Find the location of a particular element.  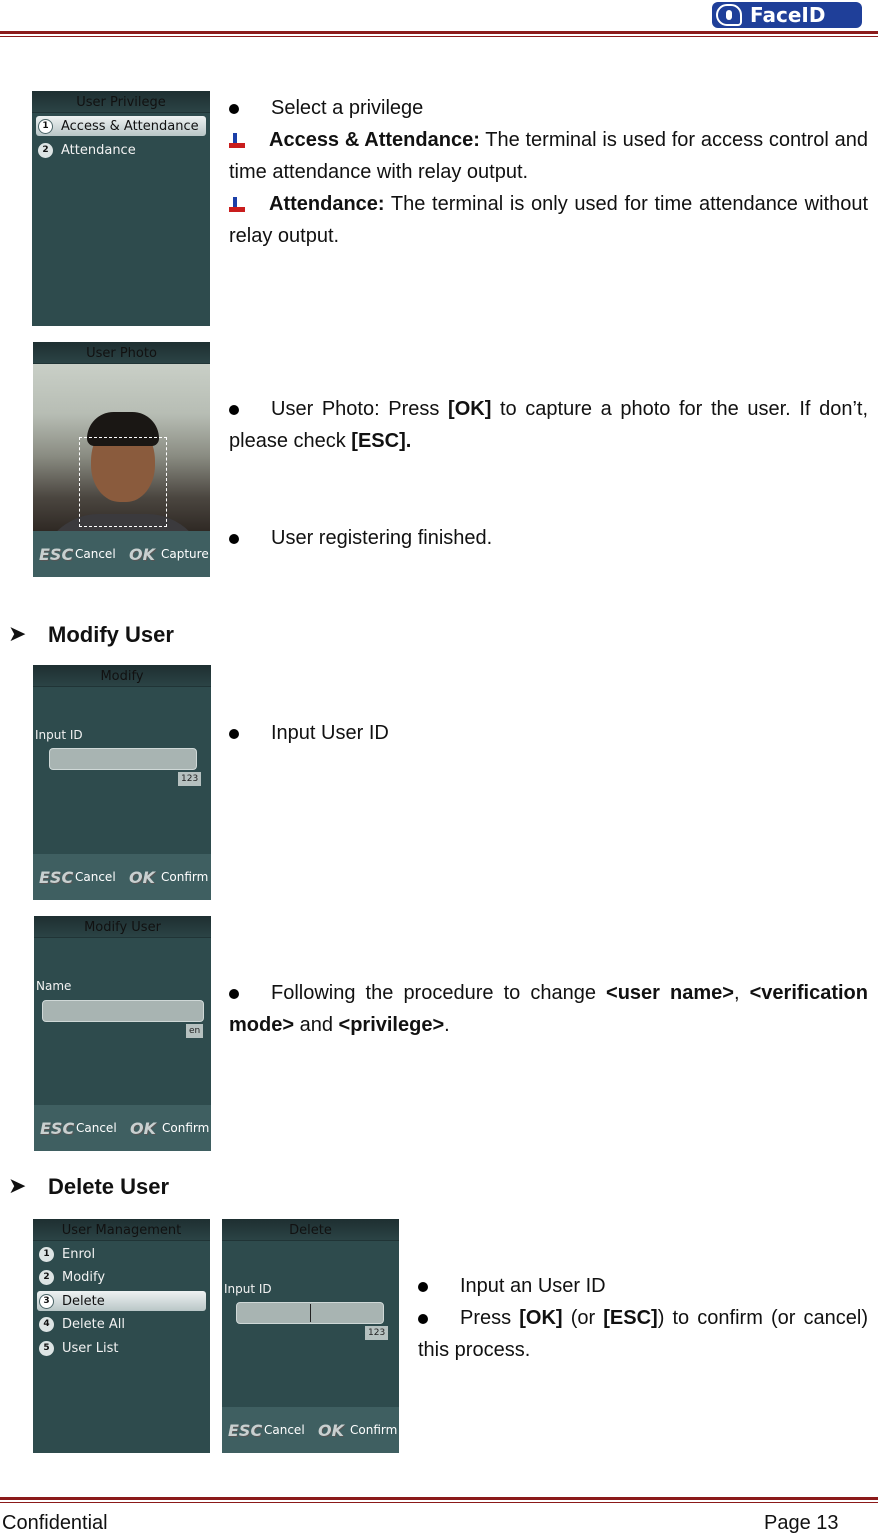

number-badge-icon: 5 is located at coordinates (46, 1348).